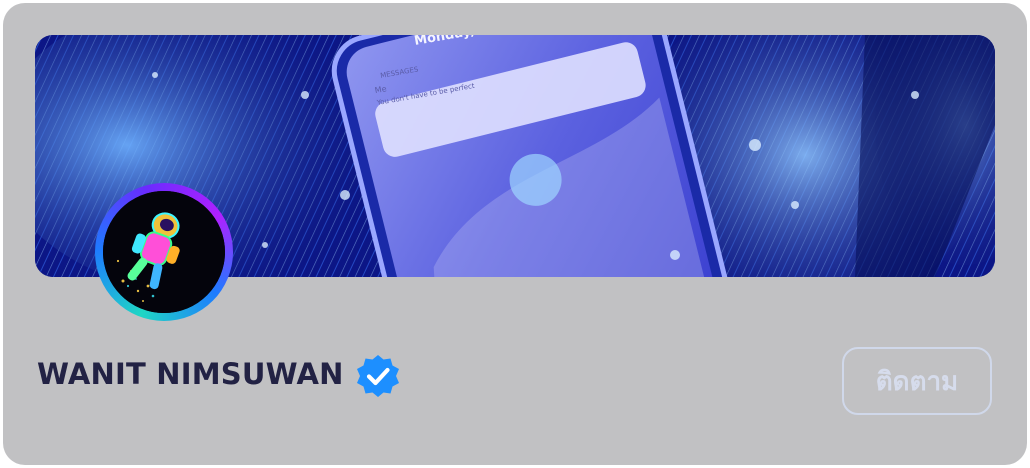 The height and width of the screenshot is (468, 1030). I want to click on verified-badge-icon, so click(378, 376).